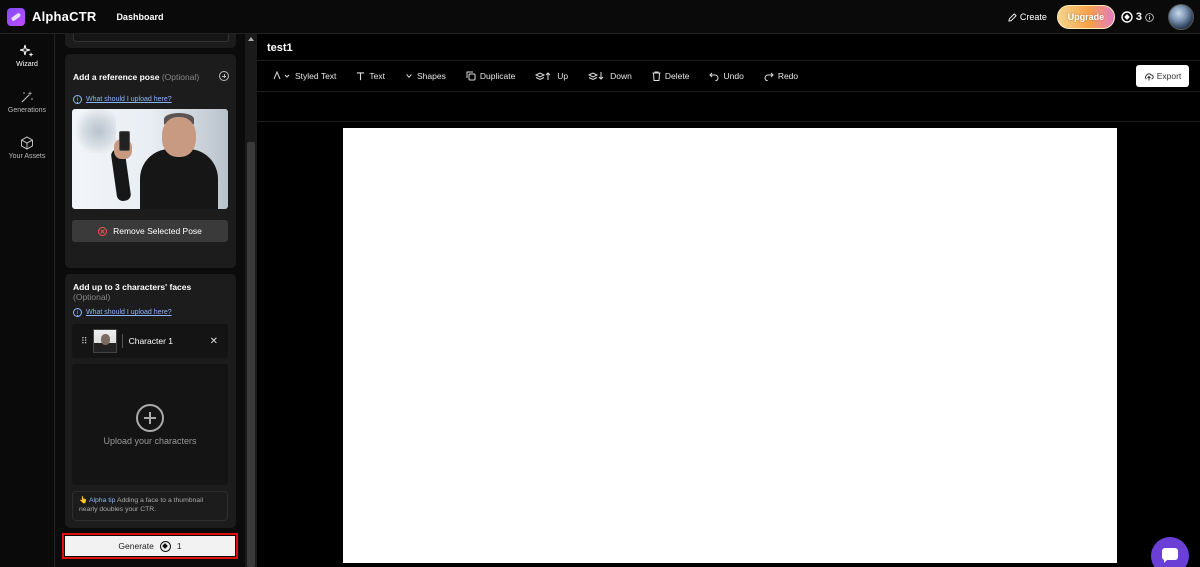 This screenshot has width=1200, height=567. What do you see at coordinates (136, 77) in the screenshot?
I see `pose-card-title: Add a reference pose (Optional)` at bounding box center [136, 77].